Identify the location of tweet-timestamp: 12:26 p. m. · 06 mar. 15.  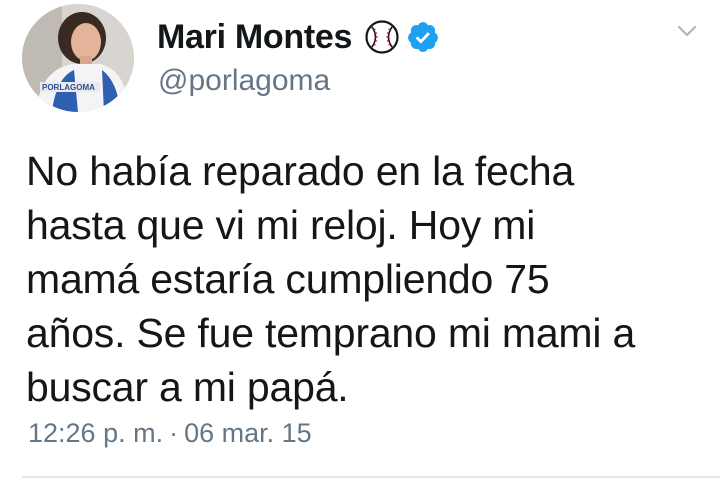
(170, 433).